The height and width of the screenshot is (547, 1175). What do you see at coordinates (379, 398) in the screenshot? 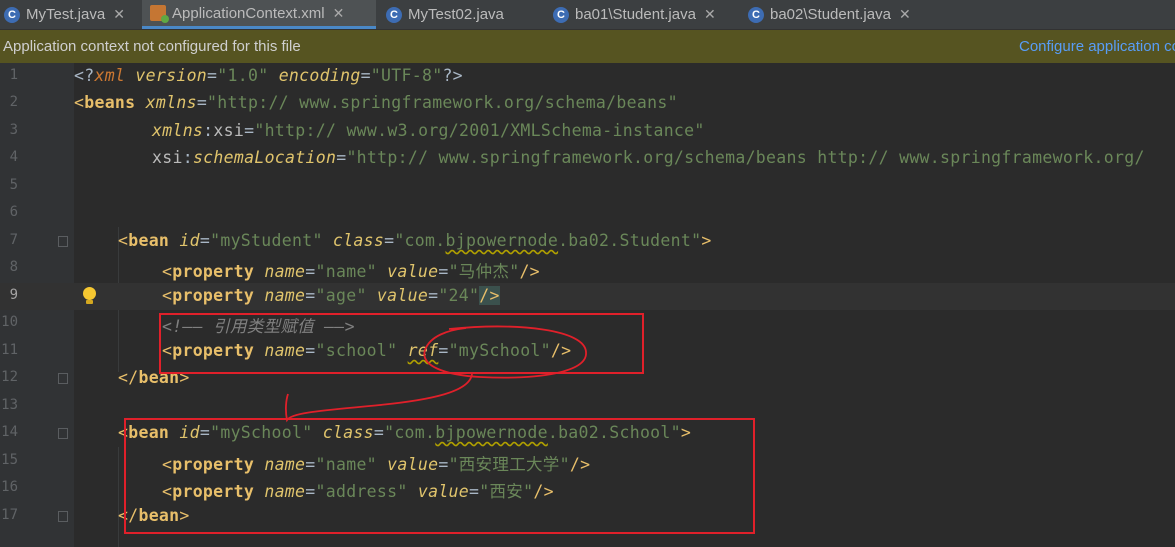
I see `annotation-arrow` at bounding box center [379, 398].